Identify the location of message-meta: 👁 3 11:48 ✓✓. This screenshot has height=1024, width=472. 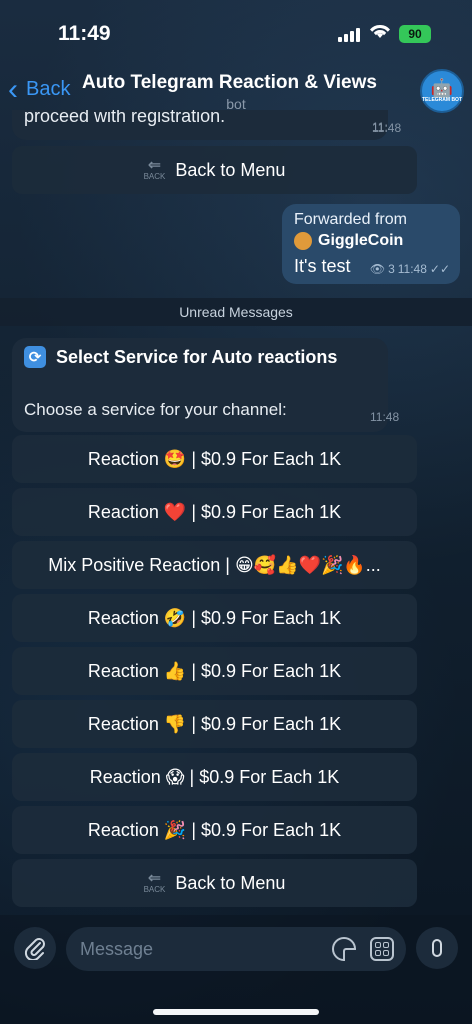
(410, 269).